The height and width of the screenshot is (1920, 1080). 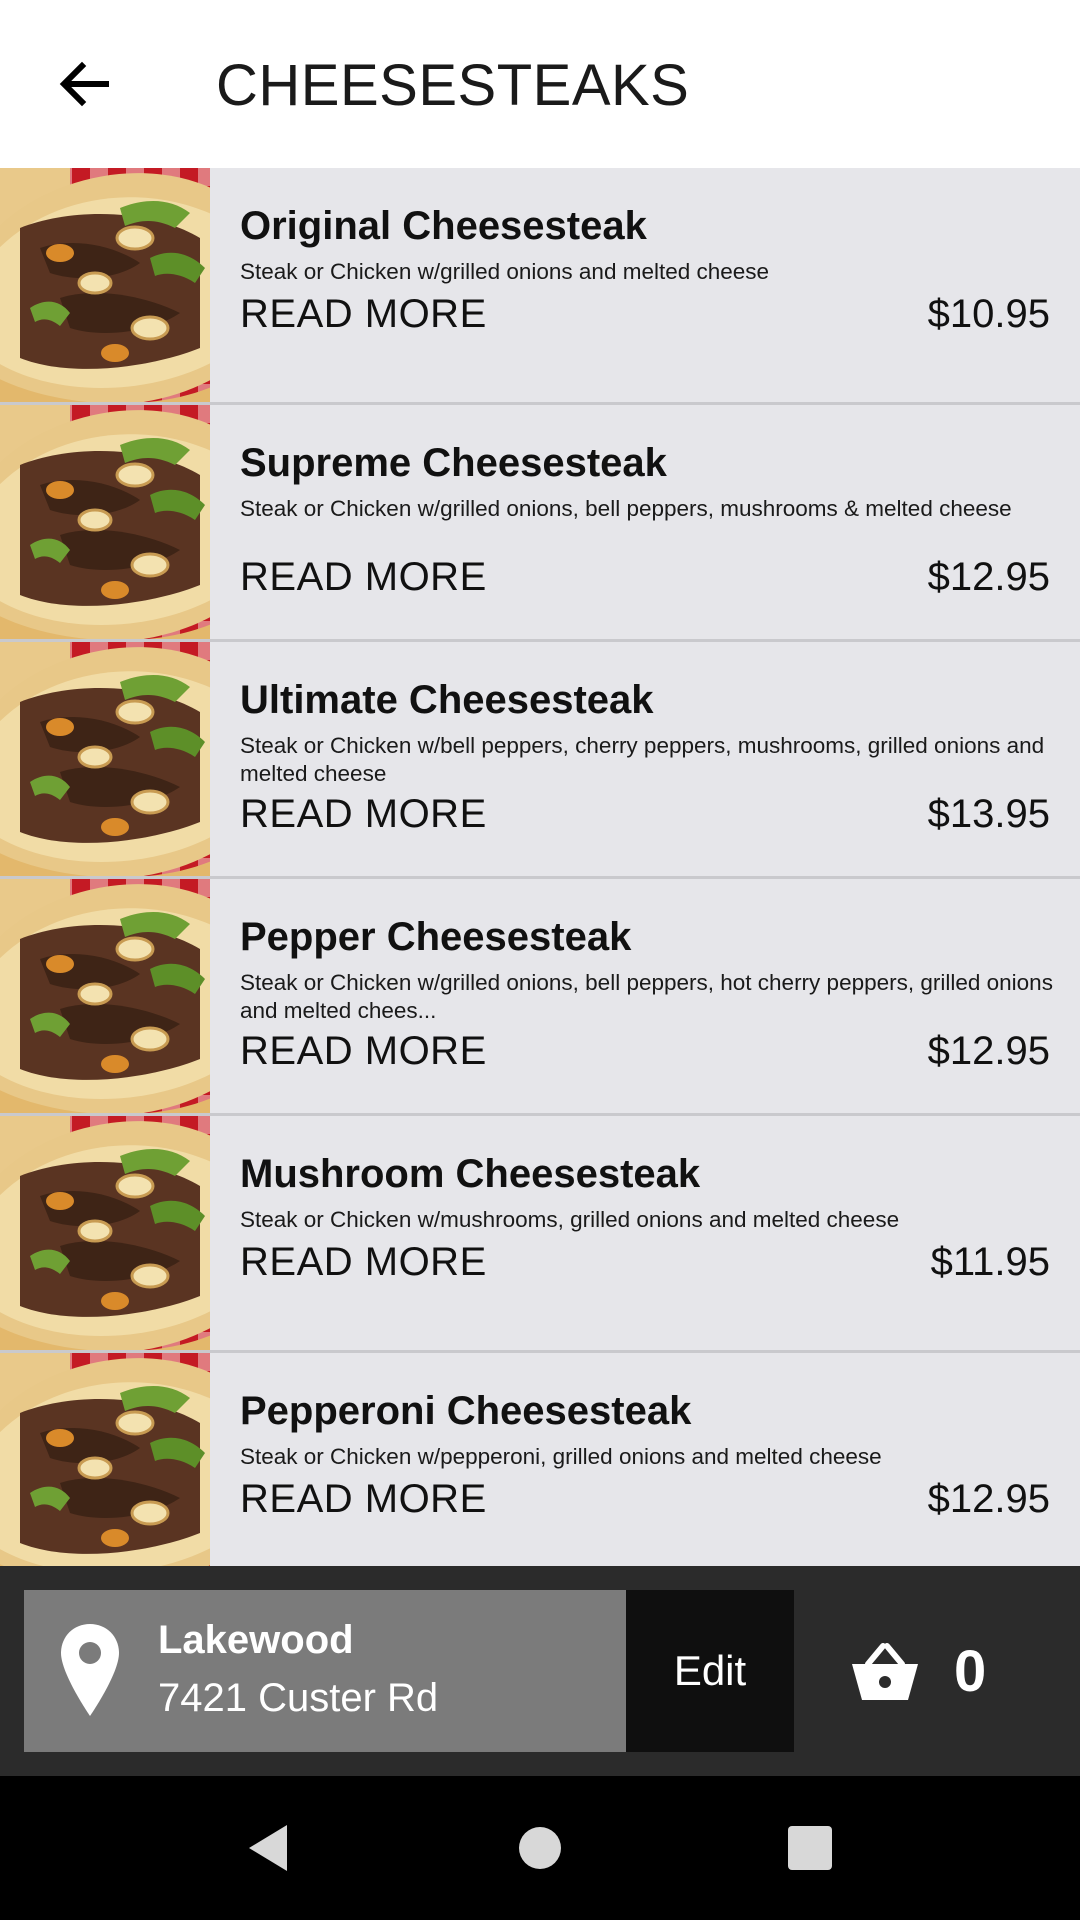 I want to click on menu-item-price: $13.95, so click(x=988, y=814).